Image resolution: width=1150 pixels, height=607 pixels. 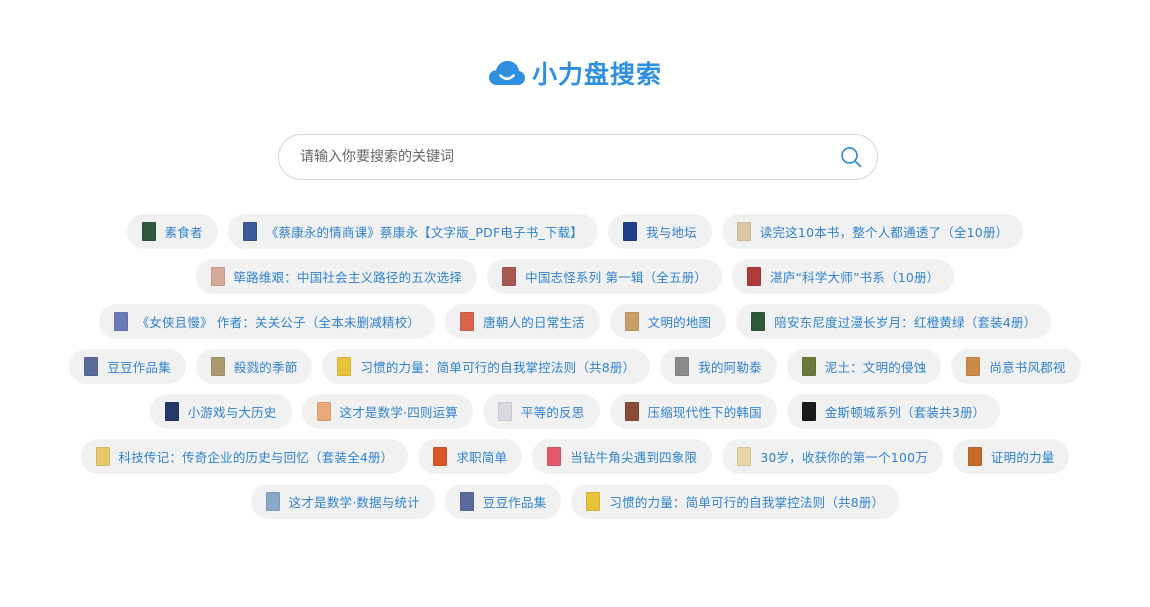 I want to click on keyword-tag-label: 30岁，收获你的第一个100万, so click(x=844, y=457).